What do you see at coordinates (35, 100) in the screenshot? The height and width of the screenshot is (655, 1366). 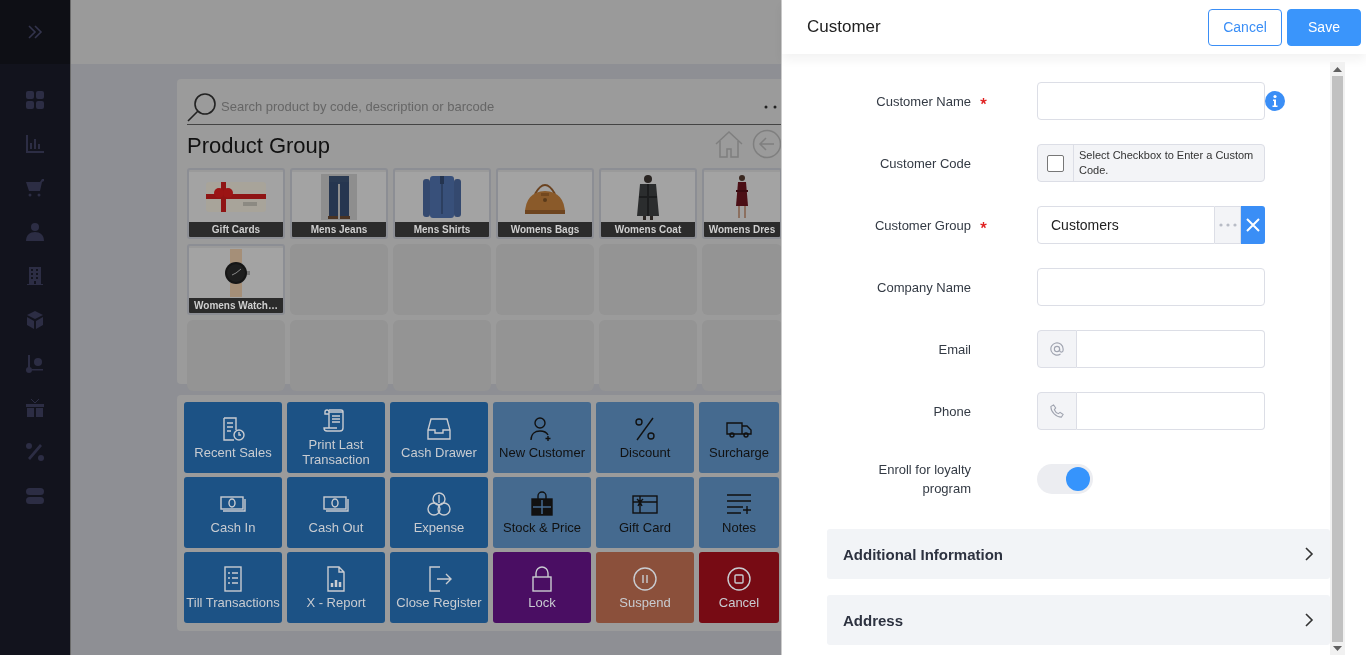 I see `dashboard-icon` at bounding box center [35, 100].